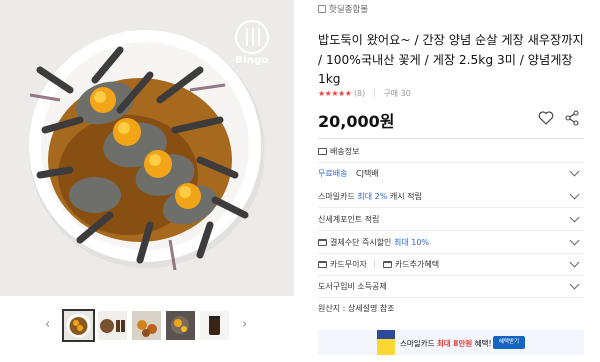 The height and width of the screenshot is (362, 600). I want to click on instant-discount-row: 결제수단 즉시할인 최대 10%, so click(451, 244).